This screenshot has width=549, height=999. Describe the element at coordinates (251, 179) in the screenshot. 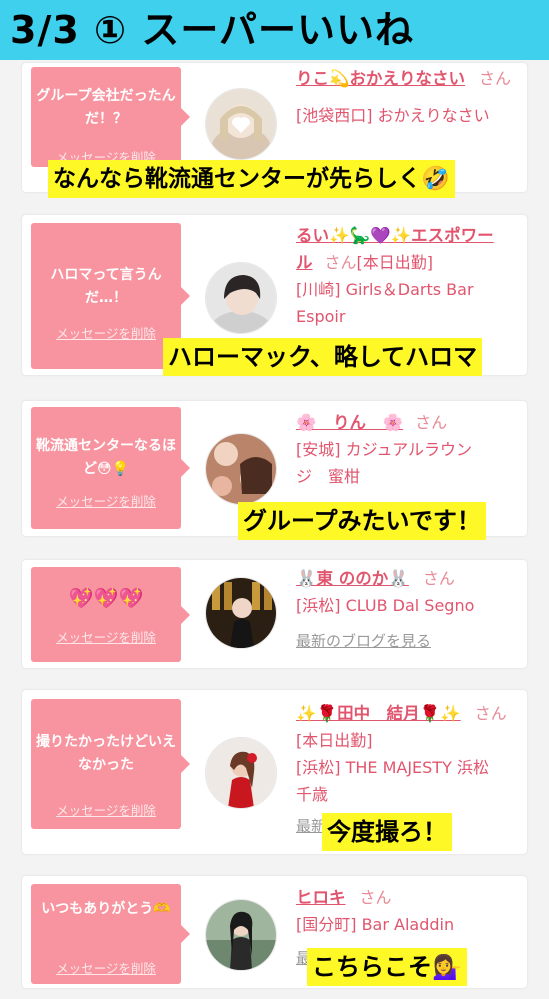

I see `caption-overlay: なんなら靴流通センターが先らしく🤣` at that location.